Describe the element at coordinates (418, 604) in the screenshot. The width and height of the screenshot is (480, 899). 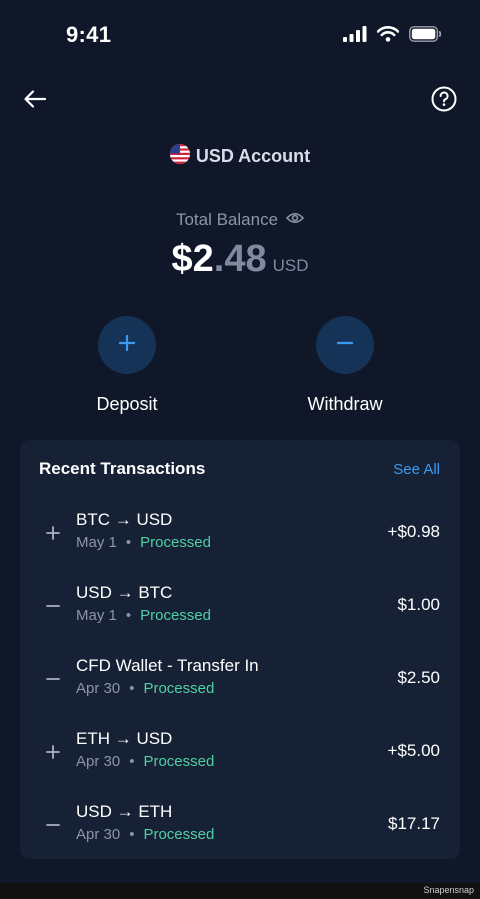
I see `transaction-amount: $1.00` at that location.